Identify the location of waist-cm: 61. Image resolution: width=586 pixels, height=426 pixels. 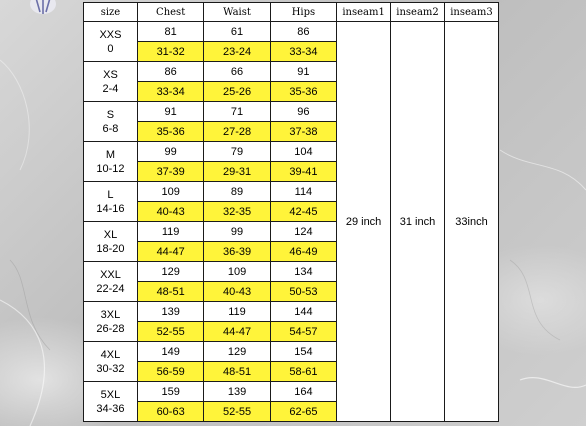
(237, 31).